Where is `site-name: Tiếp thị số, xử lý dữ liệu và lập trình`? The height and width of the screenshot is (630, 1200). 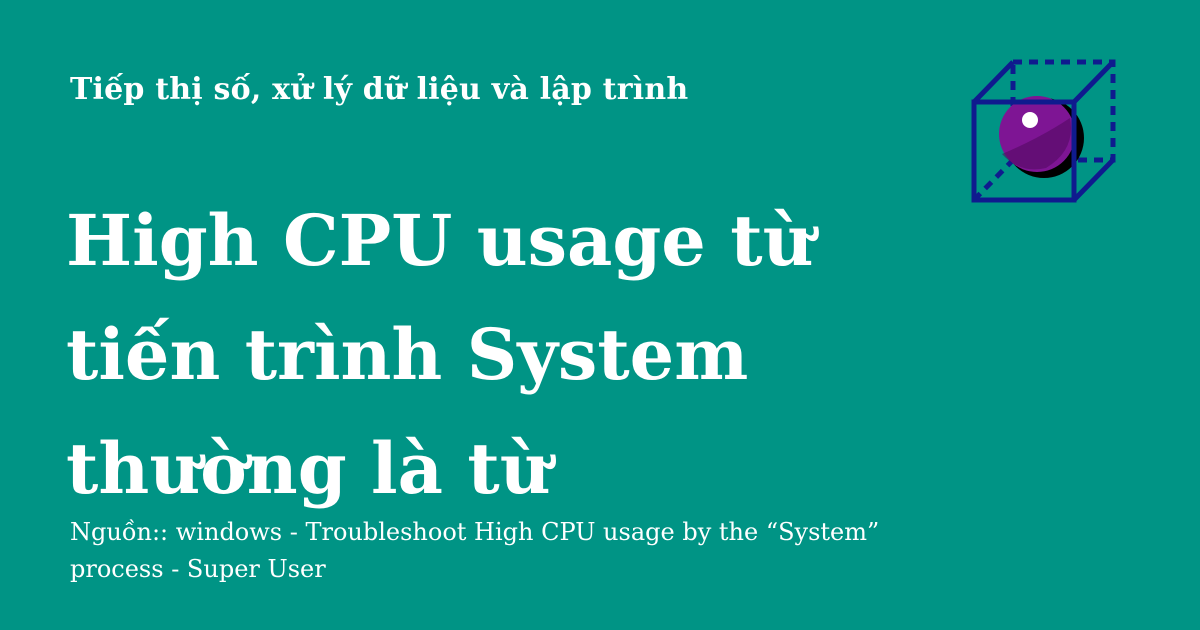 site-name: Tiếp thị số, xử lý dữ liệu và lập trình is located at coordinates (379, 89).